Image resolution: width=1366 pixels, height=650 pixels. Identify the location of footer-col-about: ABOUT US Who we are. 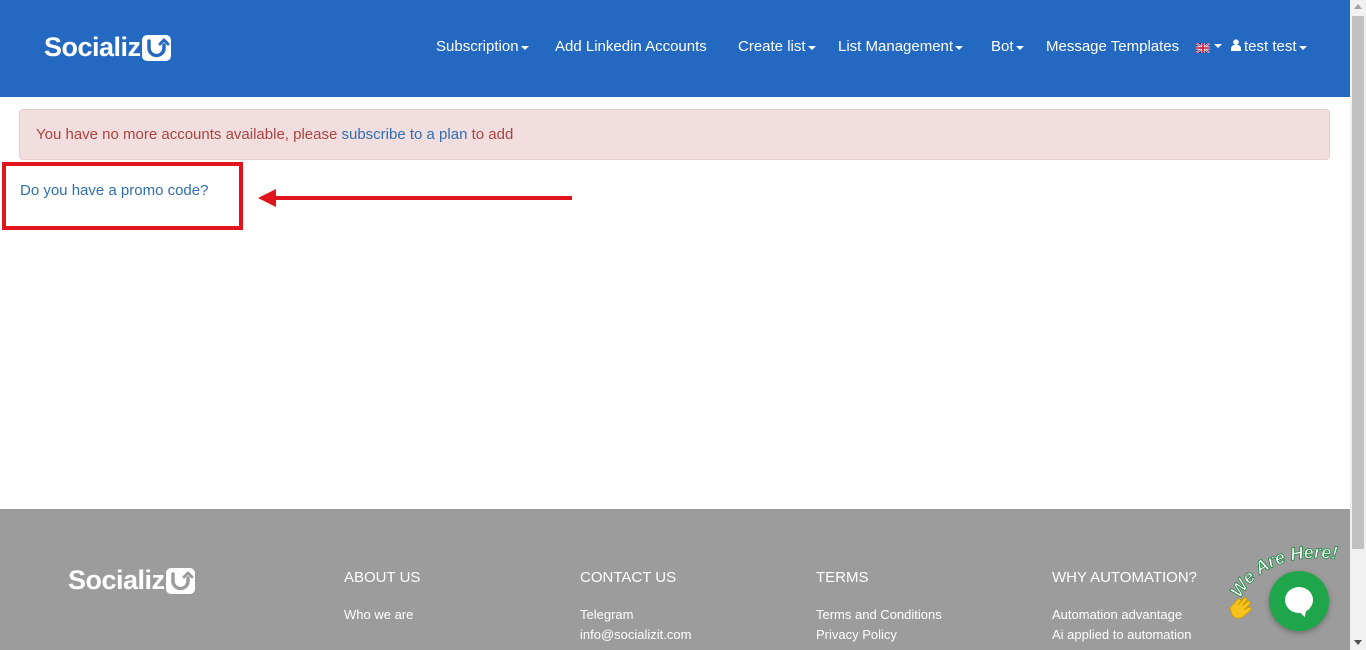
(382, 598).